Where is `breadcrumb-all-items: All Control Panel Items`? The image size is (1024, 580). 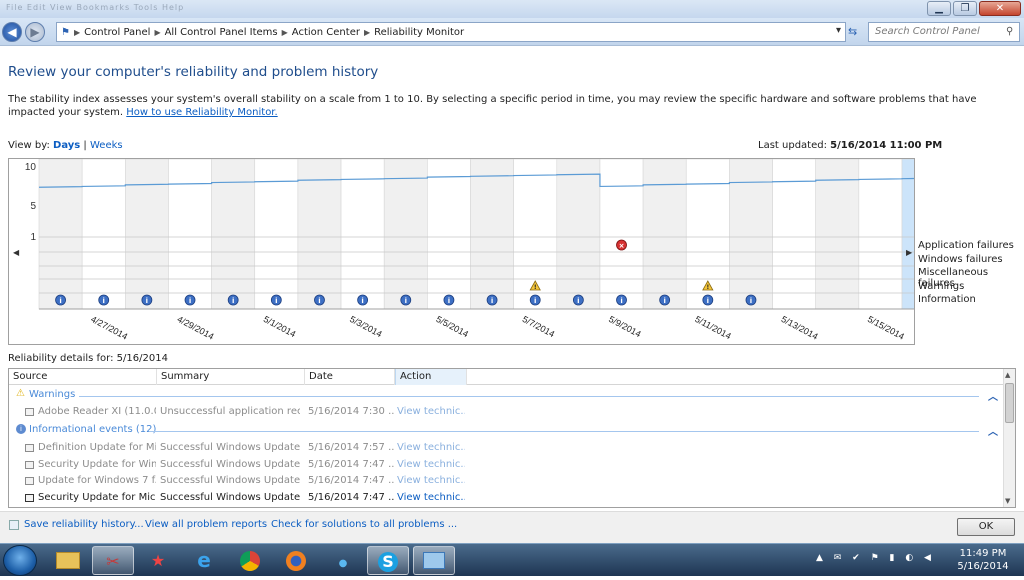 breadcrumb-all-items: All Control Panel Items is located at coordinates (221, 32).